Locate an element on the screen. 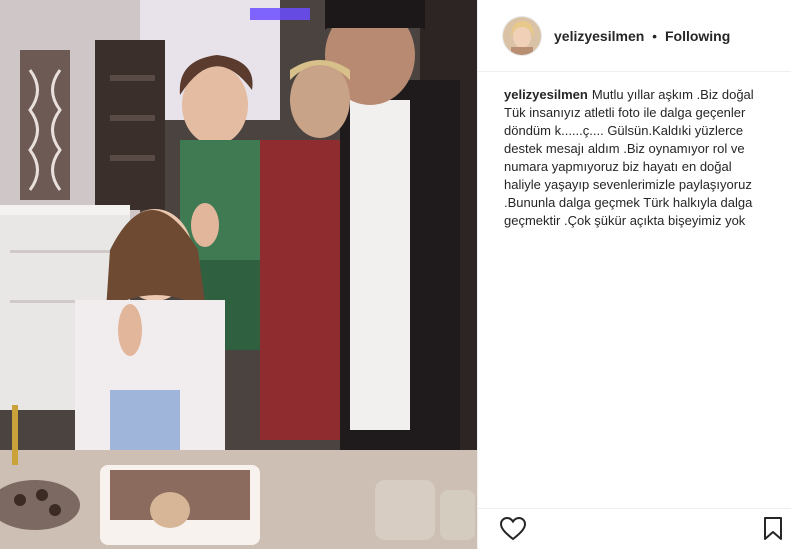 This screenshot has height=549, width=791. caption-username: yelizyesilmen is located at coordinates (546, 94).